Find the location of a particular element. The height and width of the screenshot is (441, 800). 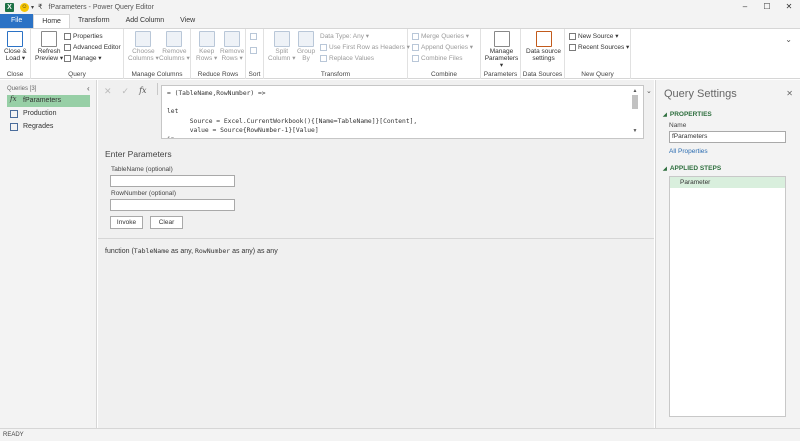

group-reduce-rows: Keep Rows ▾ Remove Rows ▾ Reduce Rows is located at coordinates (218, 54).